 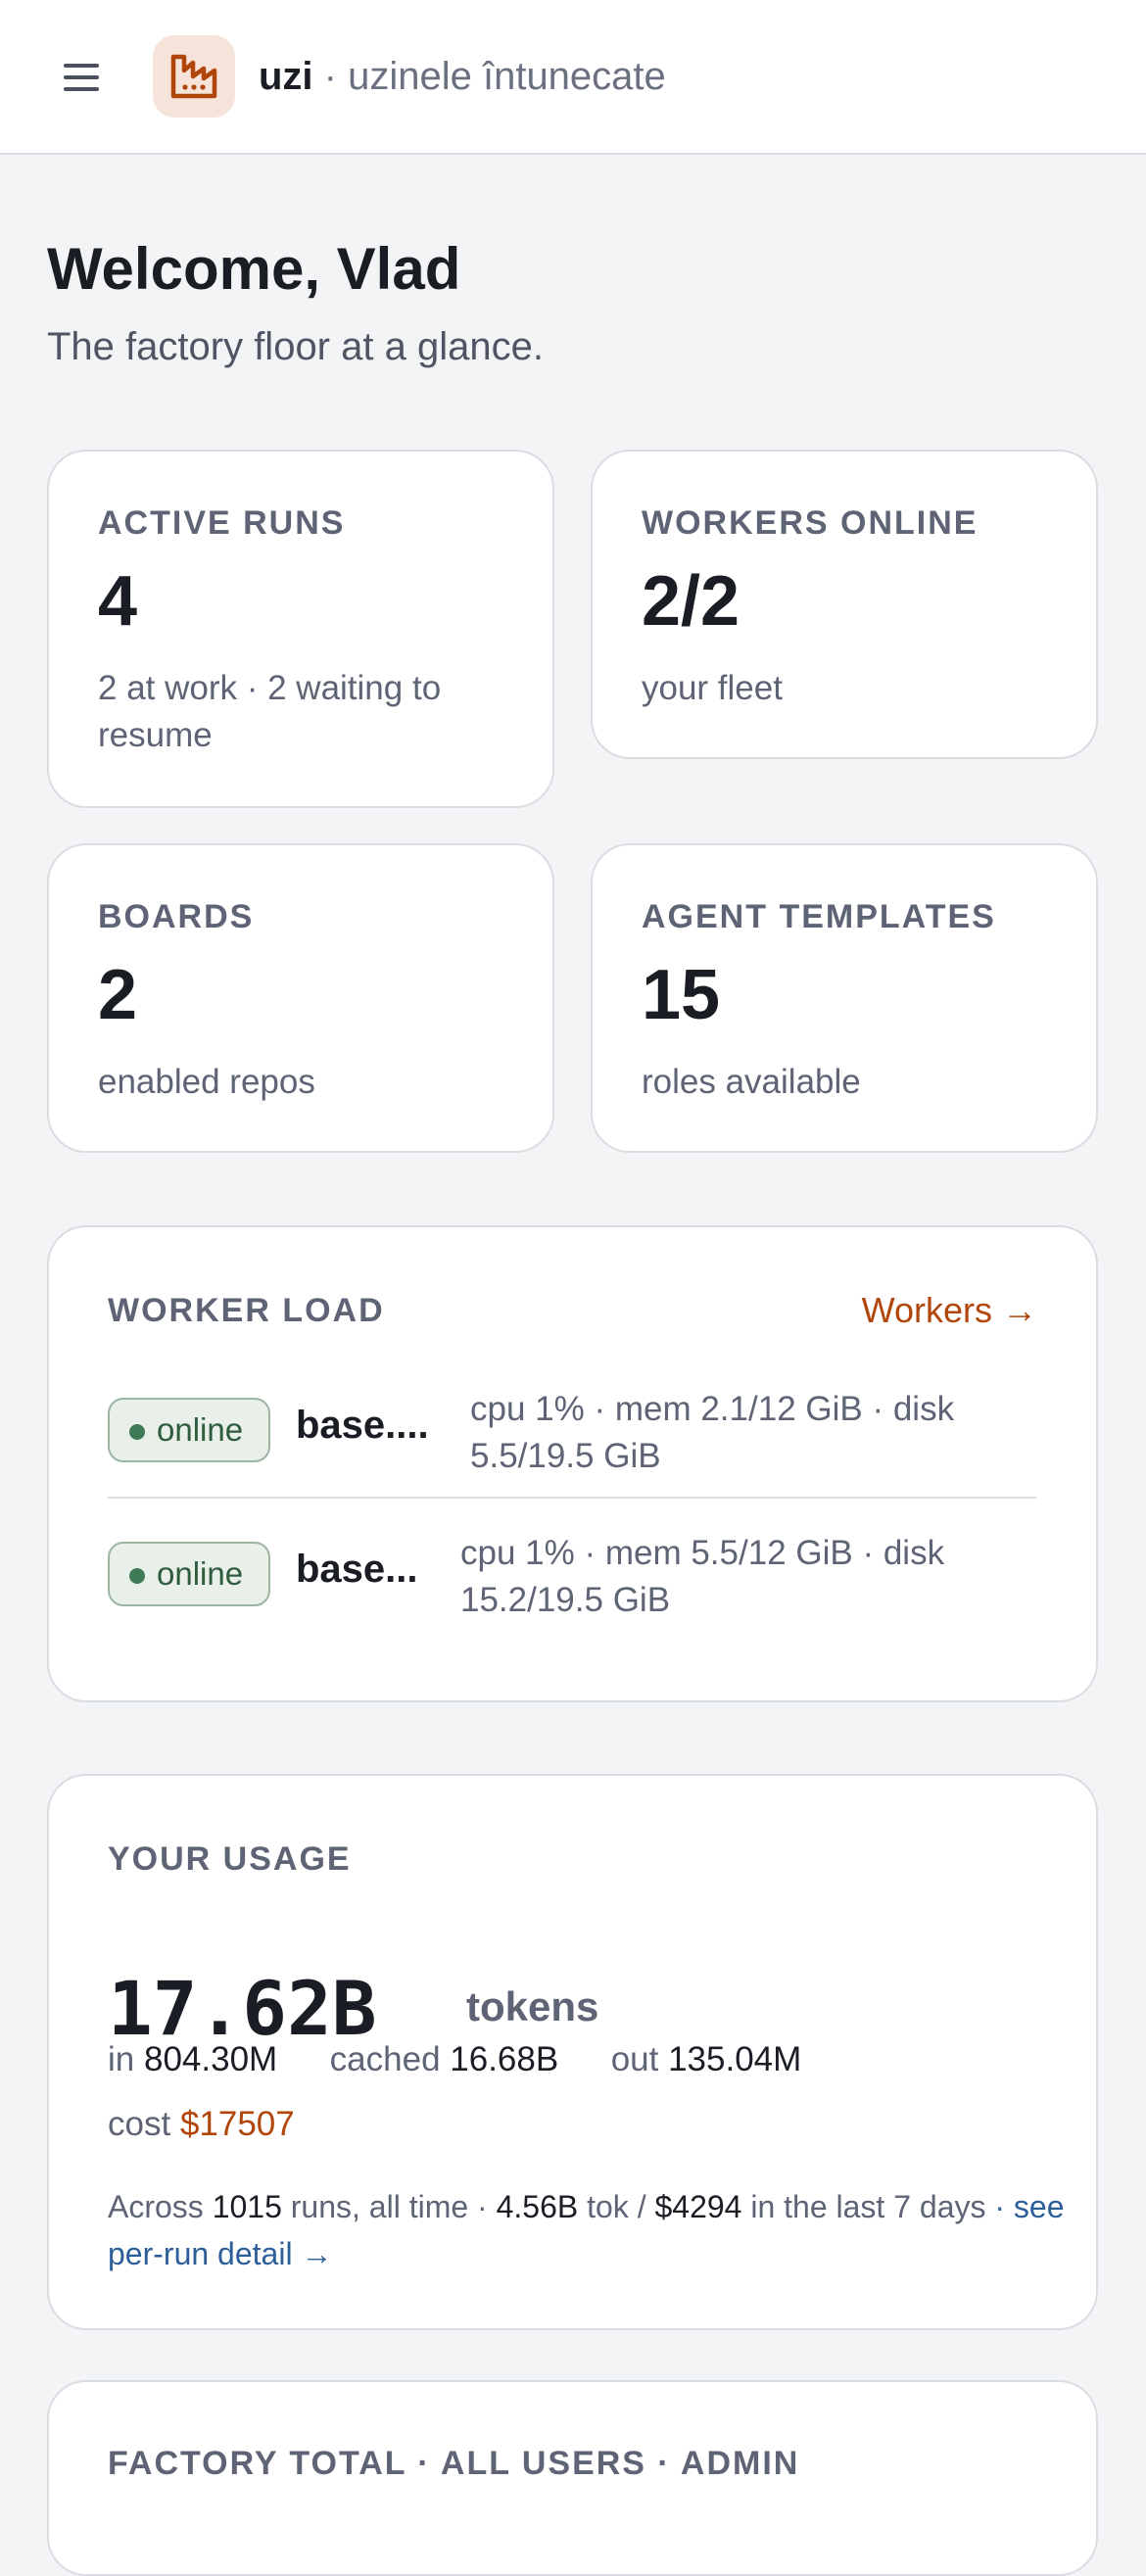 I want to click on brand-title: uzi · uzinele întunecate, so click(x=462, y=77).